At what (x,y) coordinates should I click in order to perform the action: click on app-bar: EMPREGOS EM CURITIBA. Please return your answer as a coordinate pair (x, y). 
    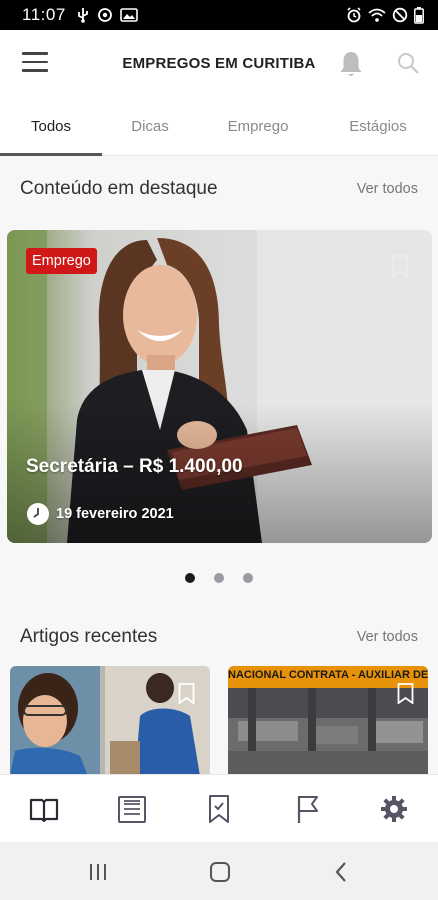
    Looking at the image, I should click on (219, 64).